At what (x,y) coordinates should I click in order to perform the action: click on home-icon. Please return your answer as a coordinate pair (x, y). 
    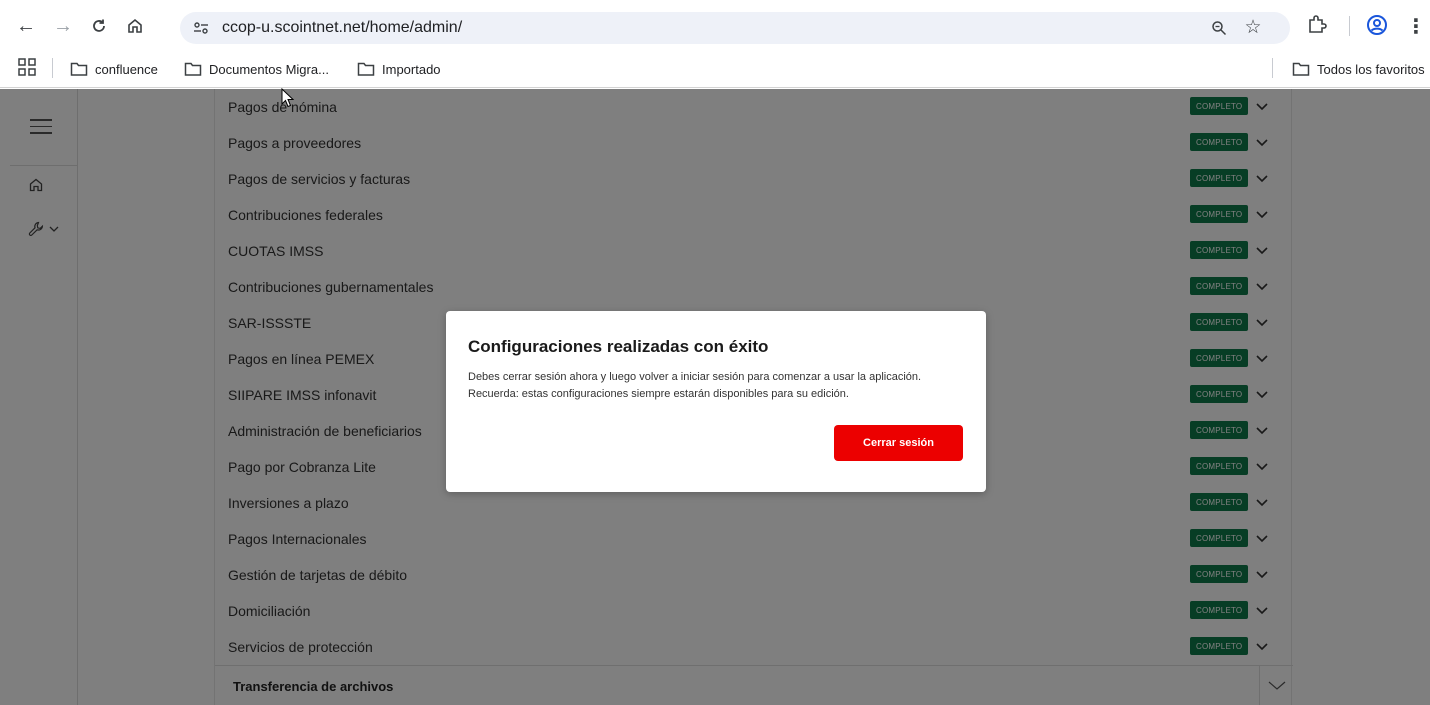
    Looking at the image, I should click on (135, 26).